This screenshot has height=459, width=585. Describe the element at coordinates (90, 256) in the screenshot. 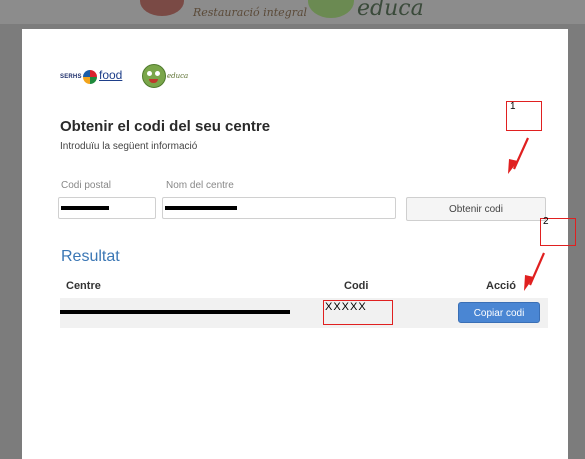

I see `results-title: Resultat` at that location.